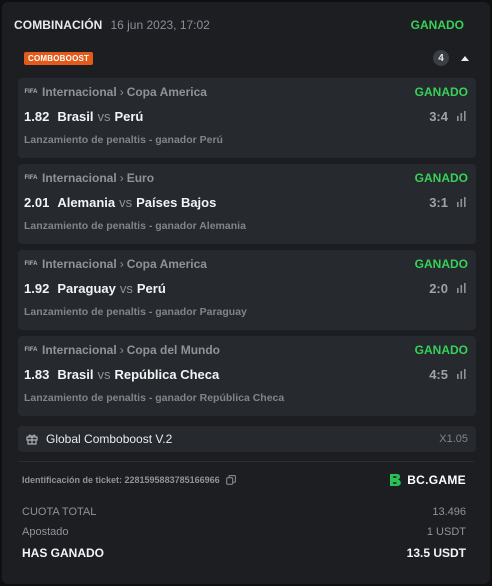  Describe the element at coordinates (438, 288) in the screenshot. I see `match-score: 2:0` at that location.